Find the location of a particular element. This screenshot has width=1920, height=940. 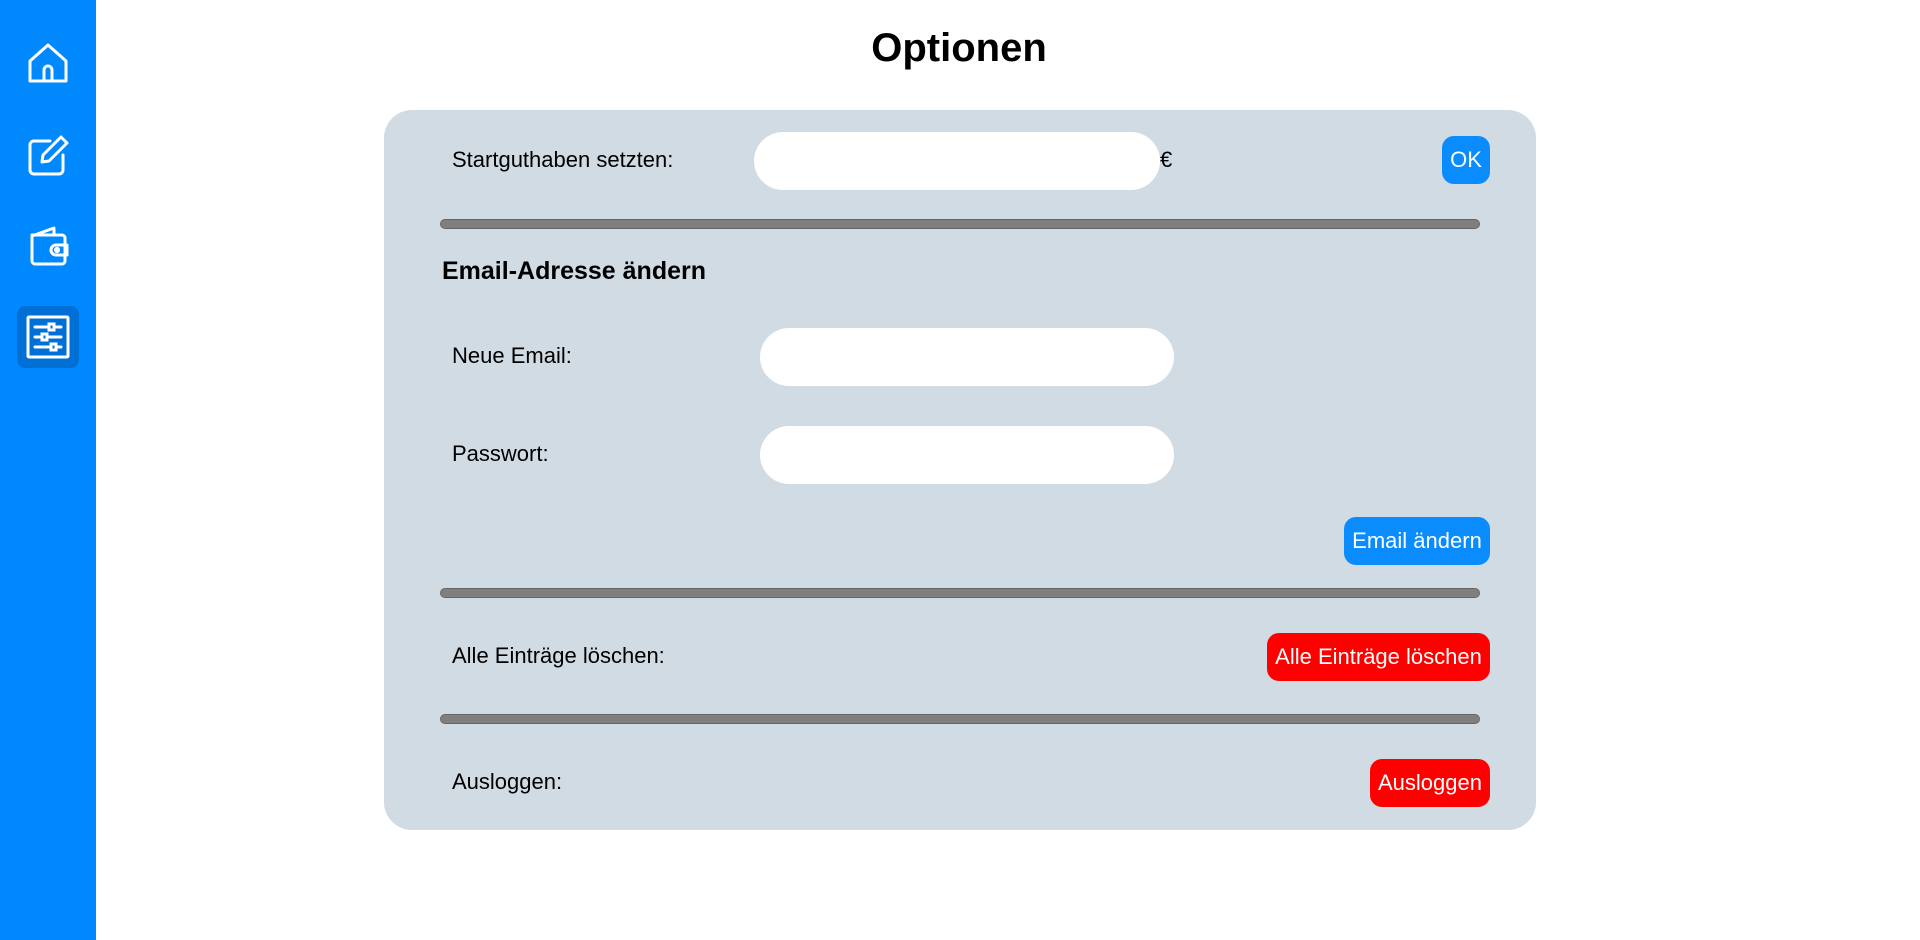

start-balance-label: Startguthaben setzten: is located at coordinates (563, 159).